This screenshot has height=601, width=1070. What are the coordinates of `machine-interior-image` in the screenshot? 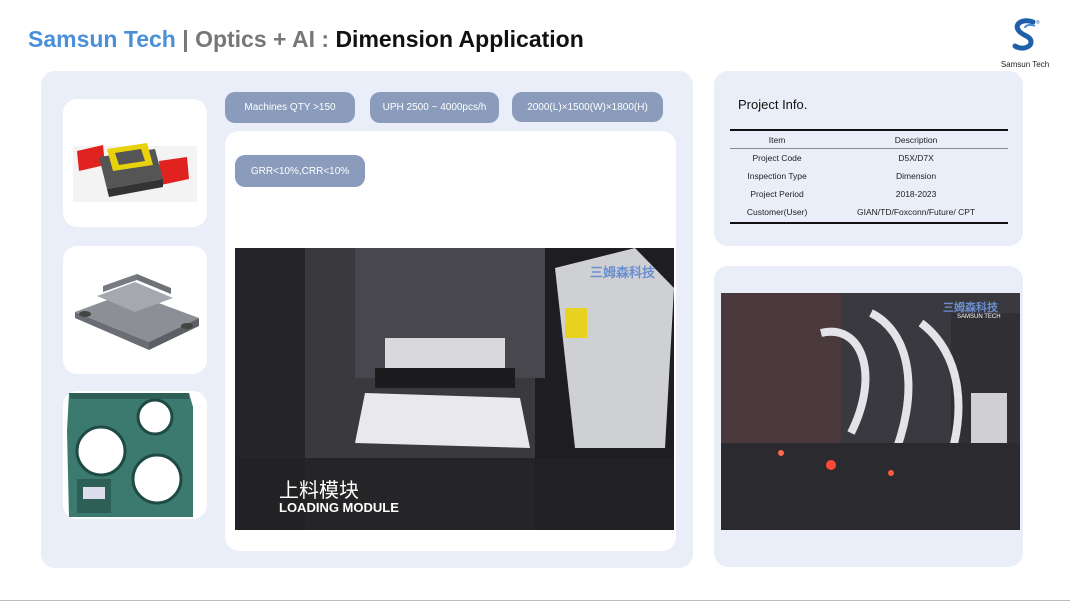 It's located at (870, 411).